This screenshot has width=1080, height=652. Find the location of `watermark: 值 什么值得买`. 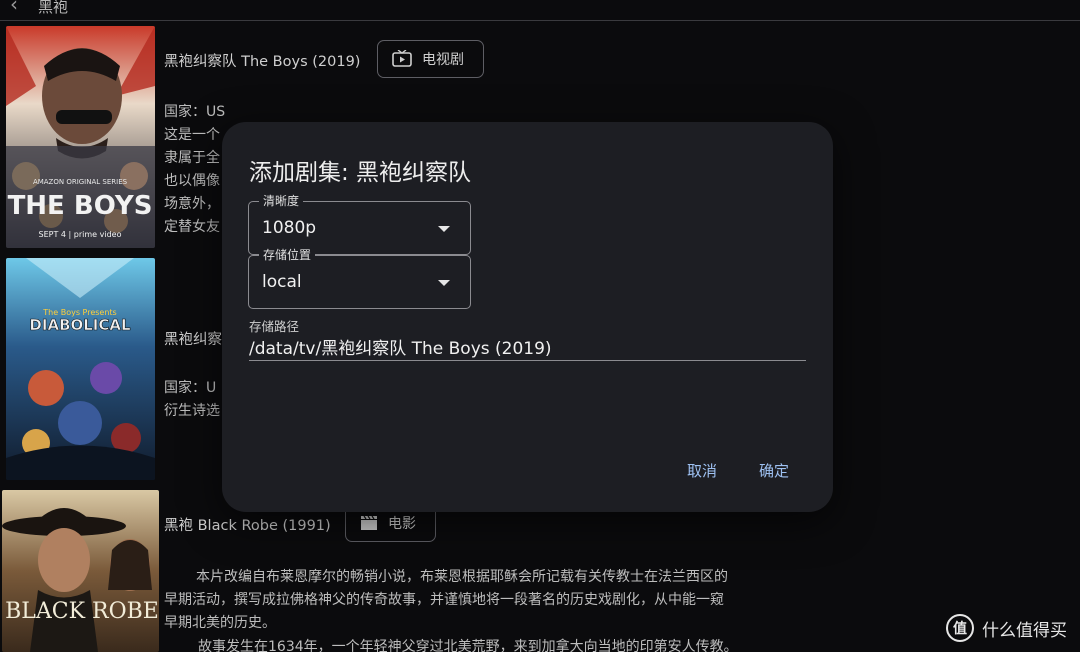

watermark: 值 什么值得买 is located at coordinates (1006, 628).